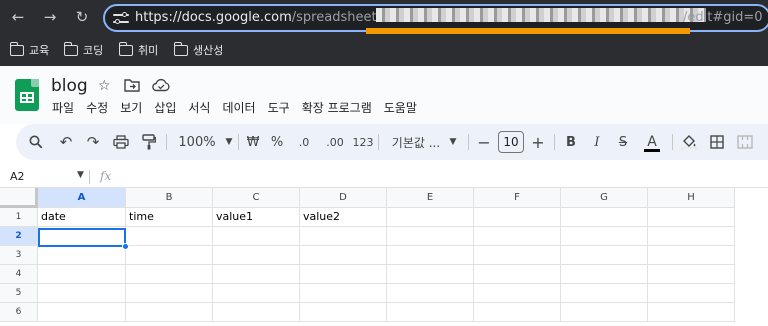  What do you see at coordinates (256, 198) in the screenshot?
I see `column-header-c: C` at bounding box center [256, 198].